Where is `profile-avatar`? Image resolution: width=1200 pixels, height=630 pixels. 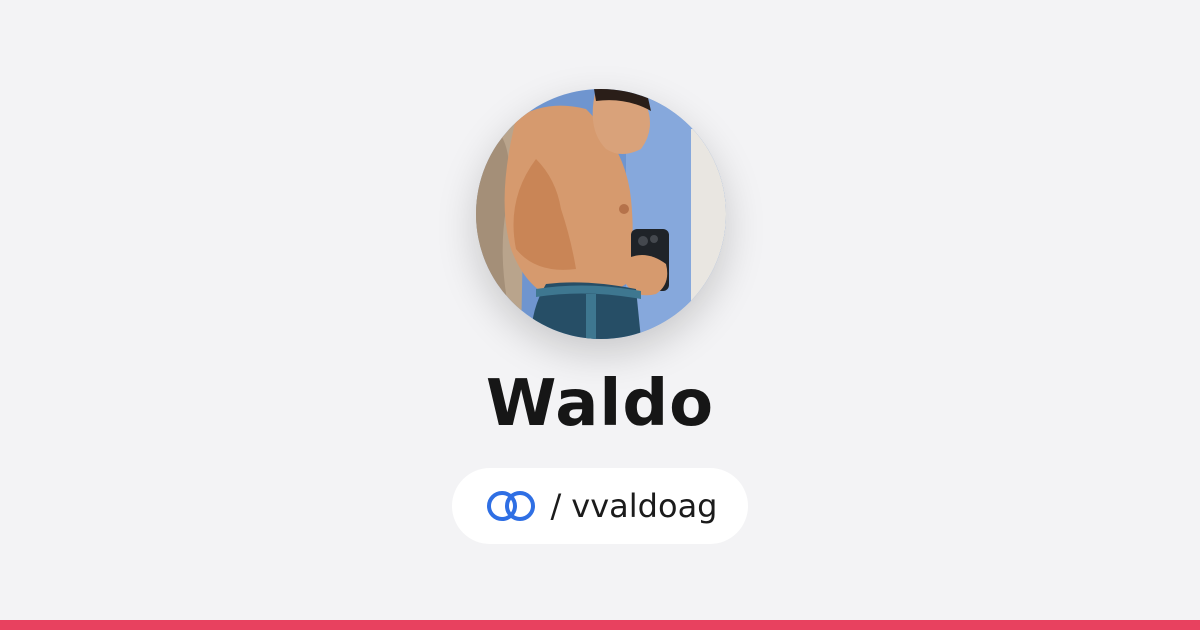
profile-avatar is located at coordinates (601, 214).